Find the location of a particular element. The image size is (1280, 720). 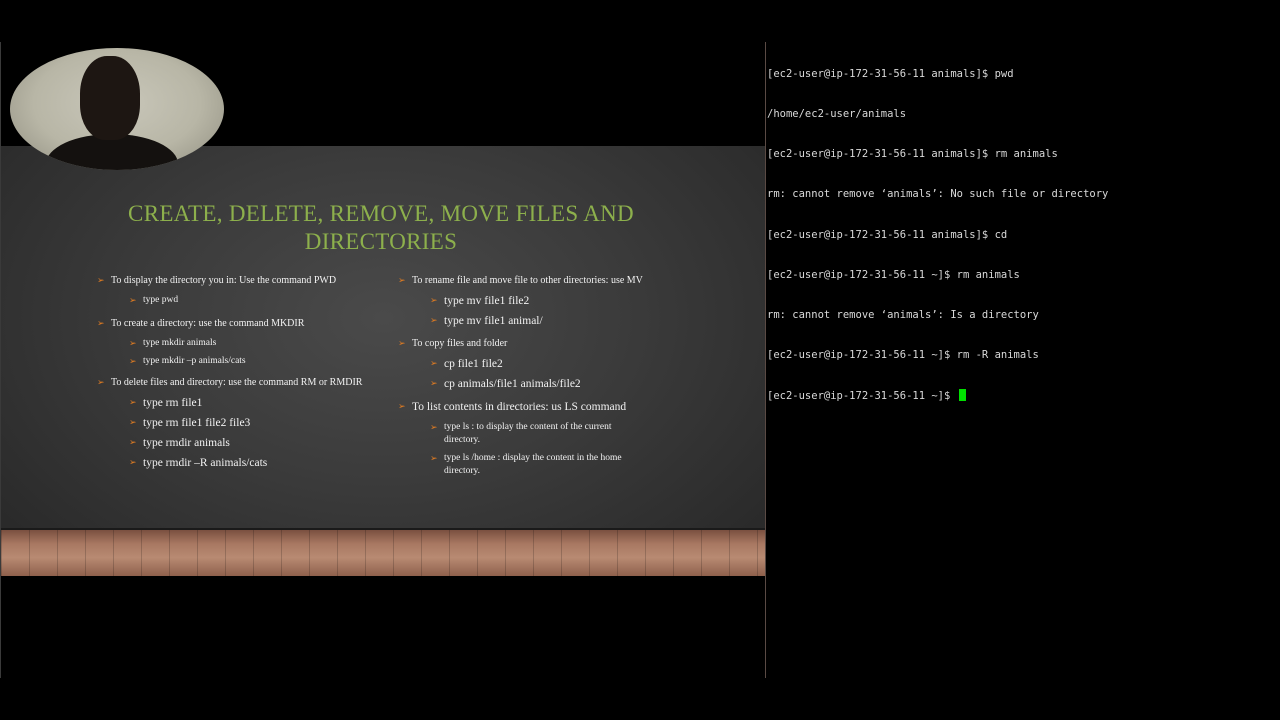

terminal-cursor is located at coordinates (962, 395).